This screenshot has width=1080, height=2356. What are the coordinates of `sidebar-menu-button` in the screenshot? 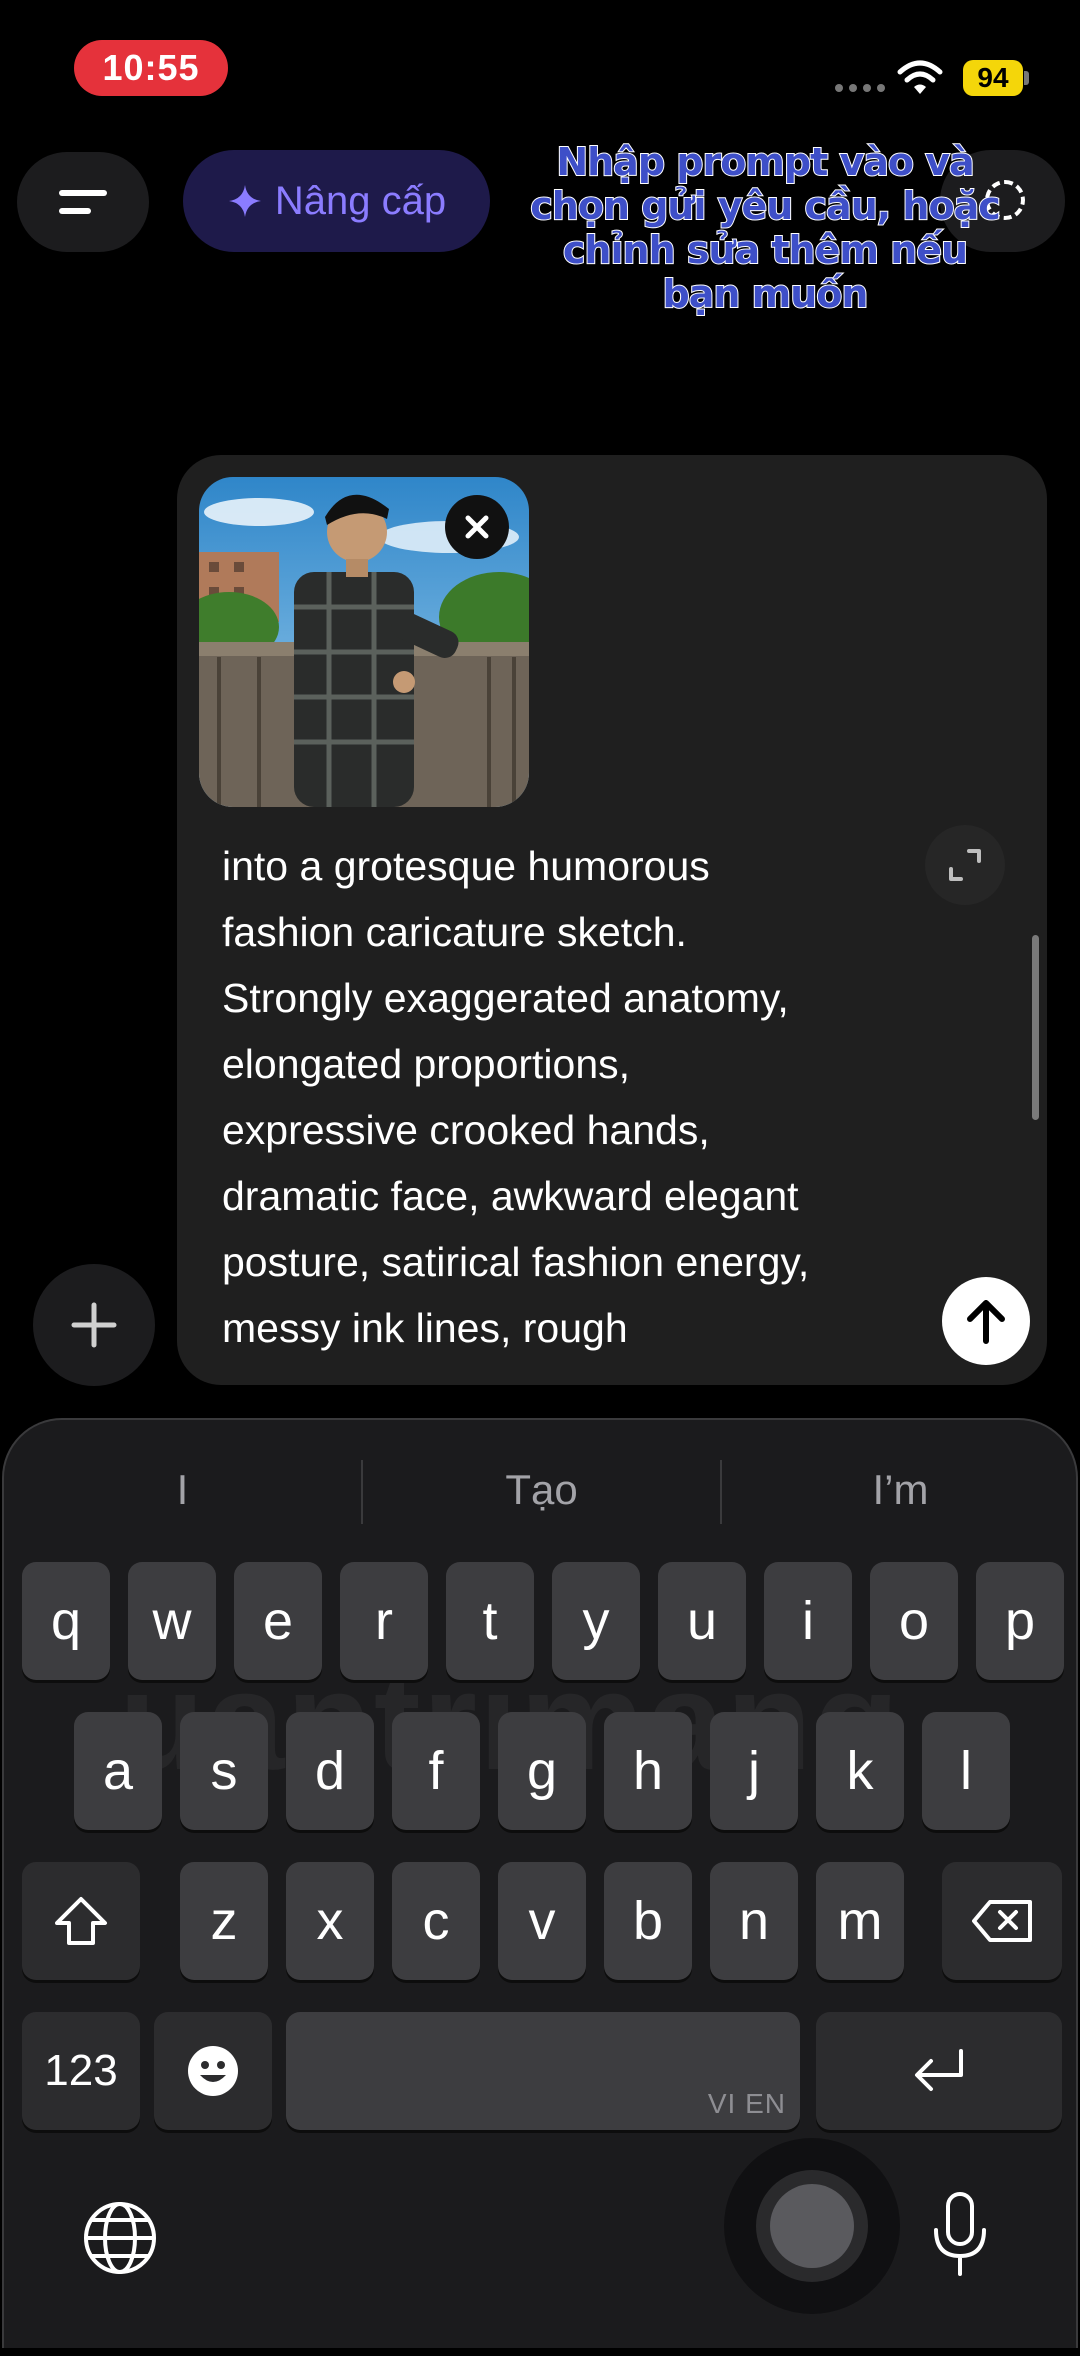 It's located at (83, 202).